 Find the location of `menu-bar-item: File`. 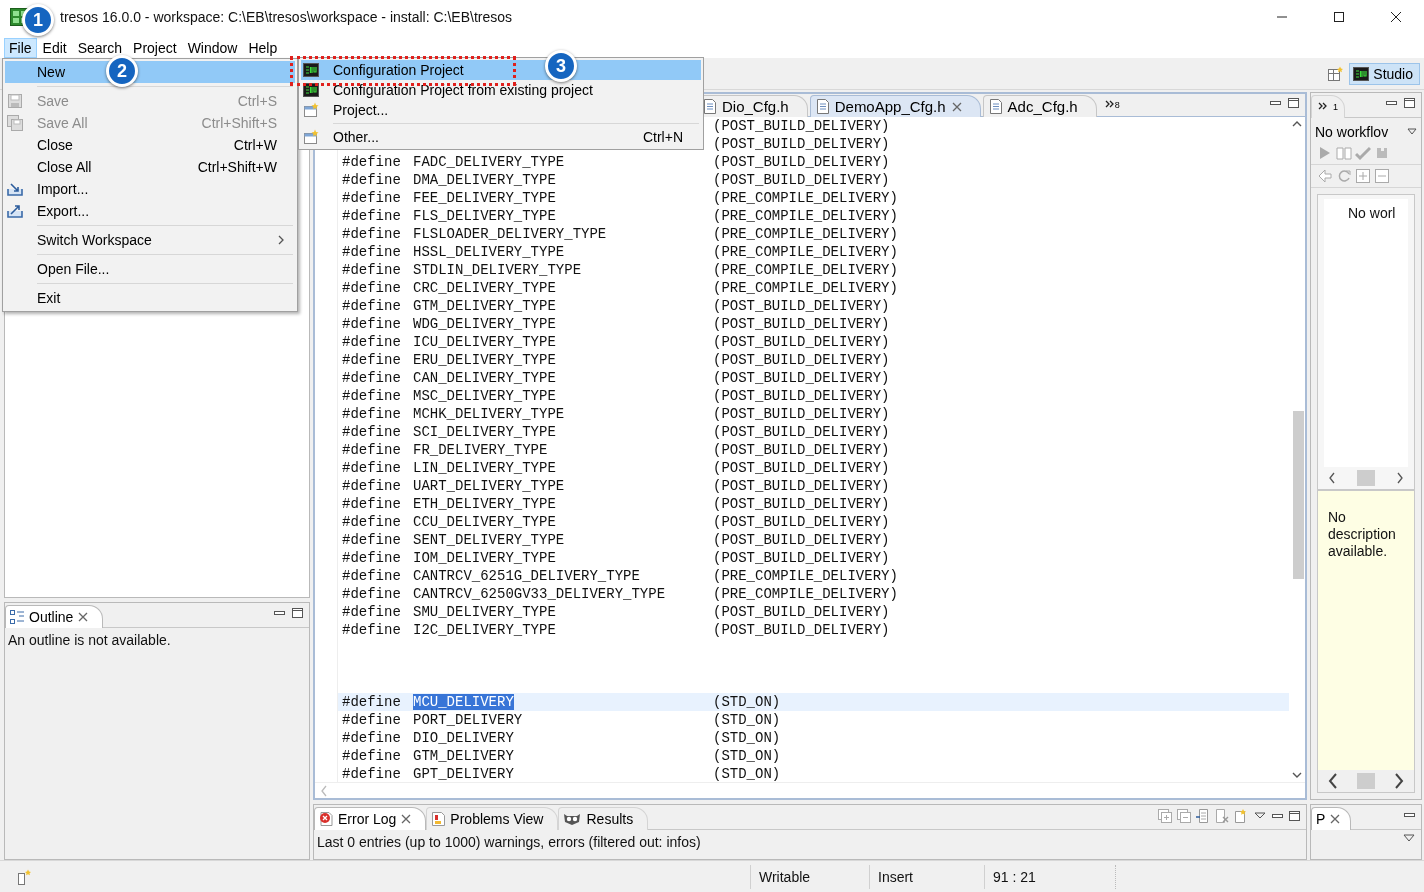

menu-bar-item: File is located at coordinates (20, 48).